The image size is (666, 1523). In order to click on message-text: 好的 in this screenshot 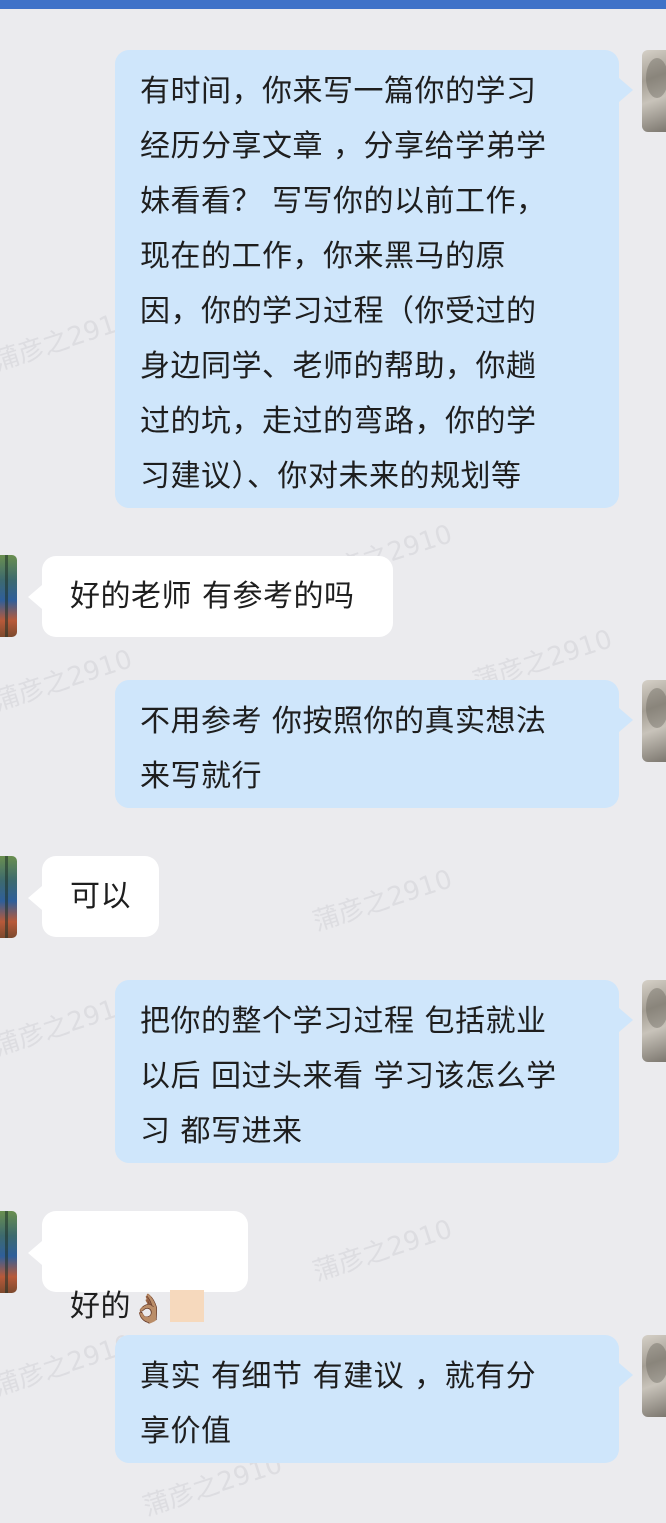, I will do `click(100, 1306)`.